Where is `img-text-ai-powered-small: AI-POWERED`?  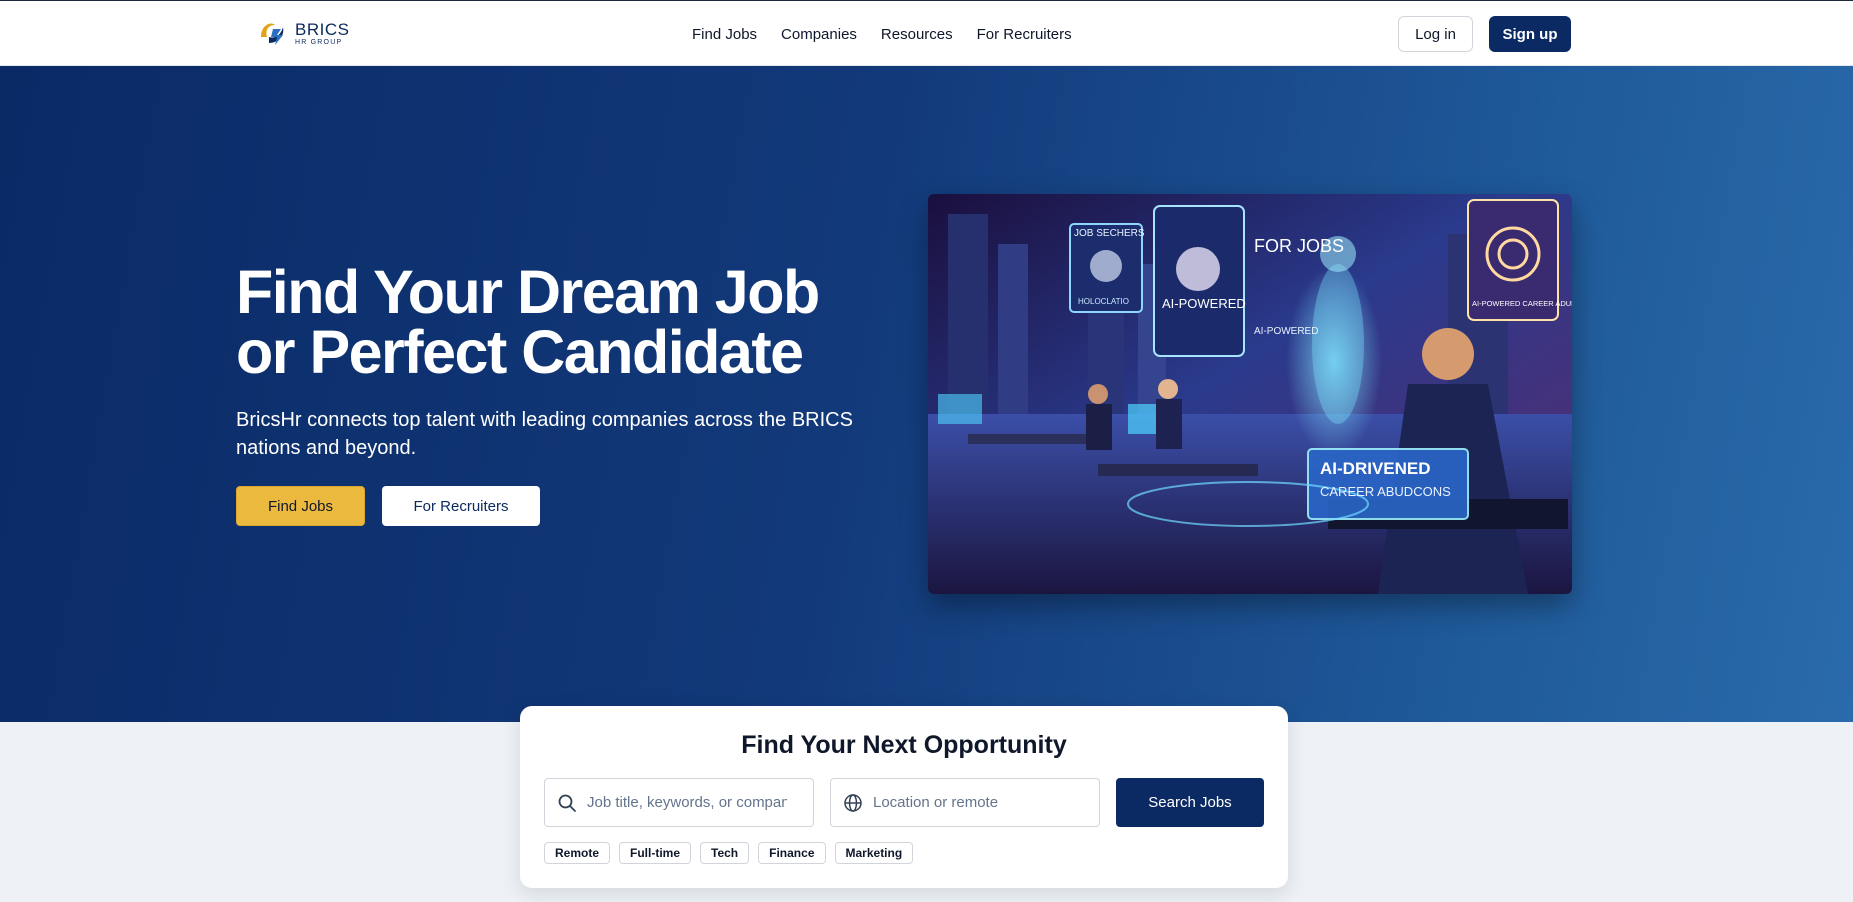 img-text-ai-powered-small: AI-POWERED is located at coordinates (1286, 331).